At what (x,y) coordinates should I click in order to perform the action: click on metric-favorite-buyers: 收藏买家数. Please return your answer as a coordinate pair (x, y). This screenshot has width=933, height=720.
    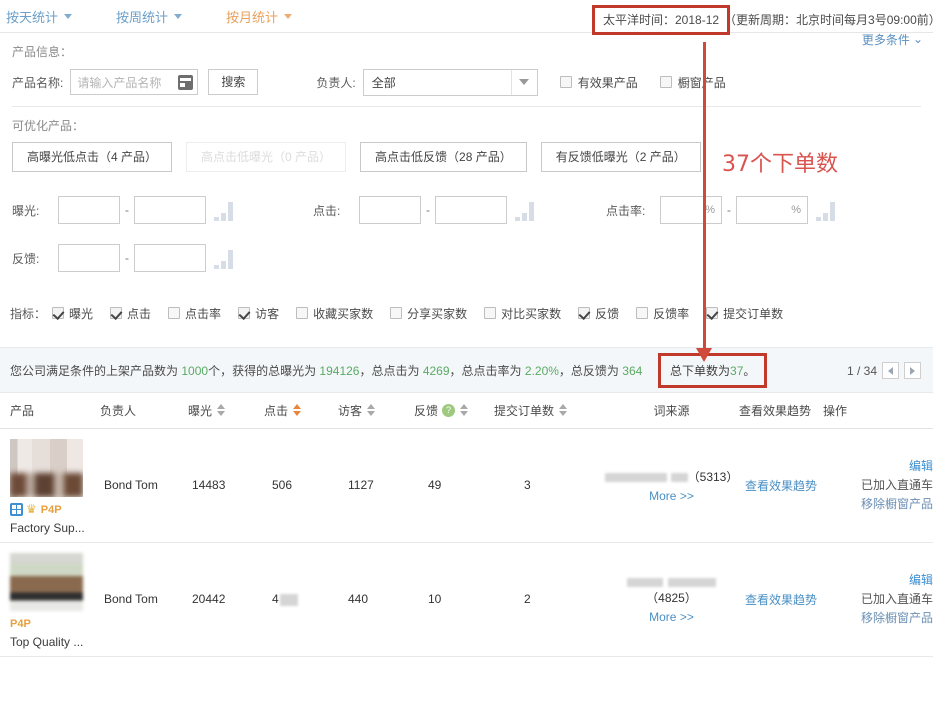
    Looking at the image, I should click on (334, 313).